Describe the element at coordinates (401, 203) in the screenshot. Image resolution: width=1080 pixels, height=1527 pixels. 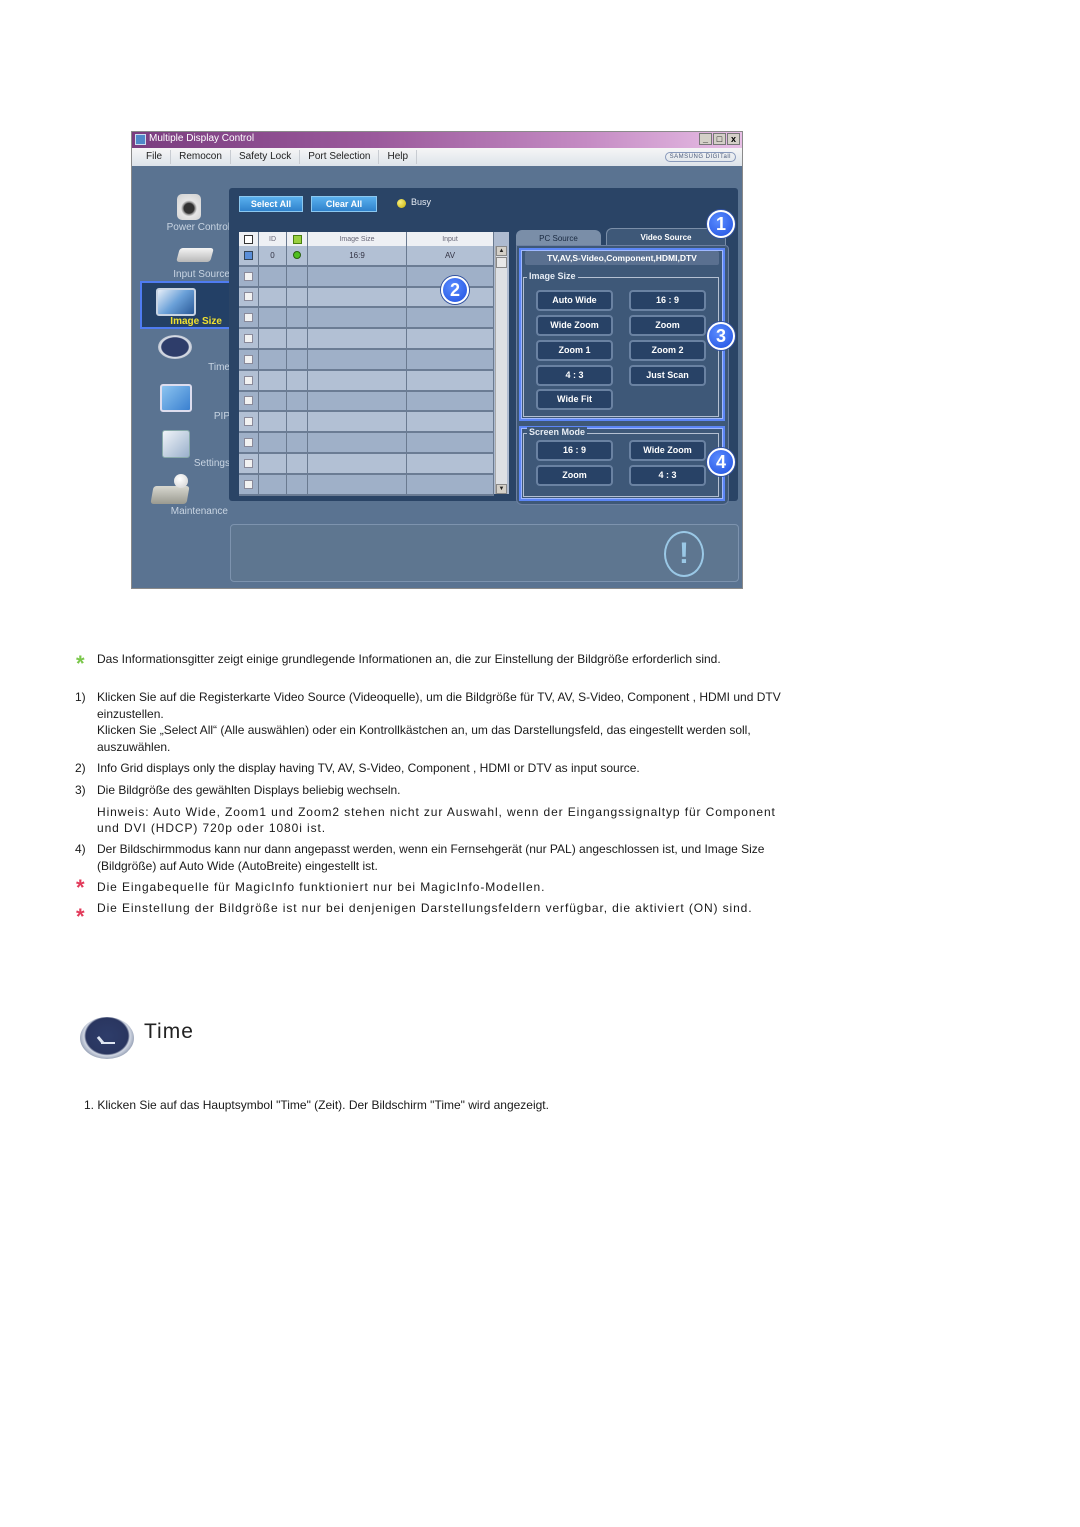
I see `busy-indicator-icon` at that location.